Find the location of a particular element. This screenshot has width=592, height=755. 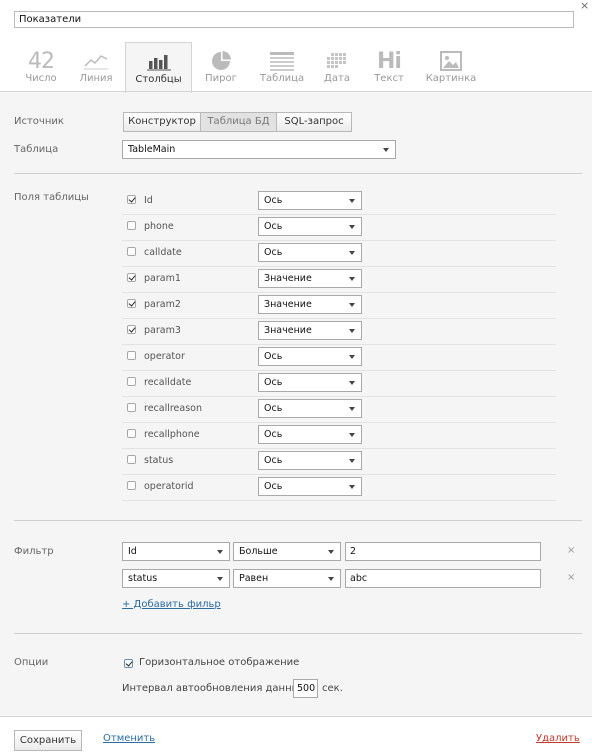

table-label: Таблица is located at coordinates (36, 149).